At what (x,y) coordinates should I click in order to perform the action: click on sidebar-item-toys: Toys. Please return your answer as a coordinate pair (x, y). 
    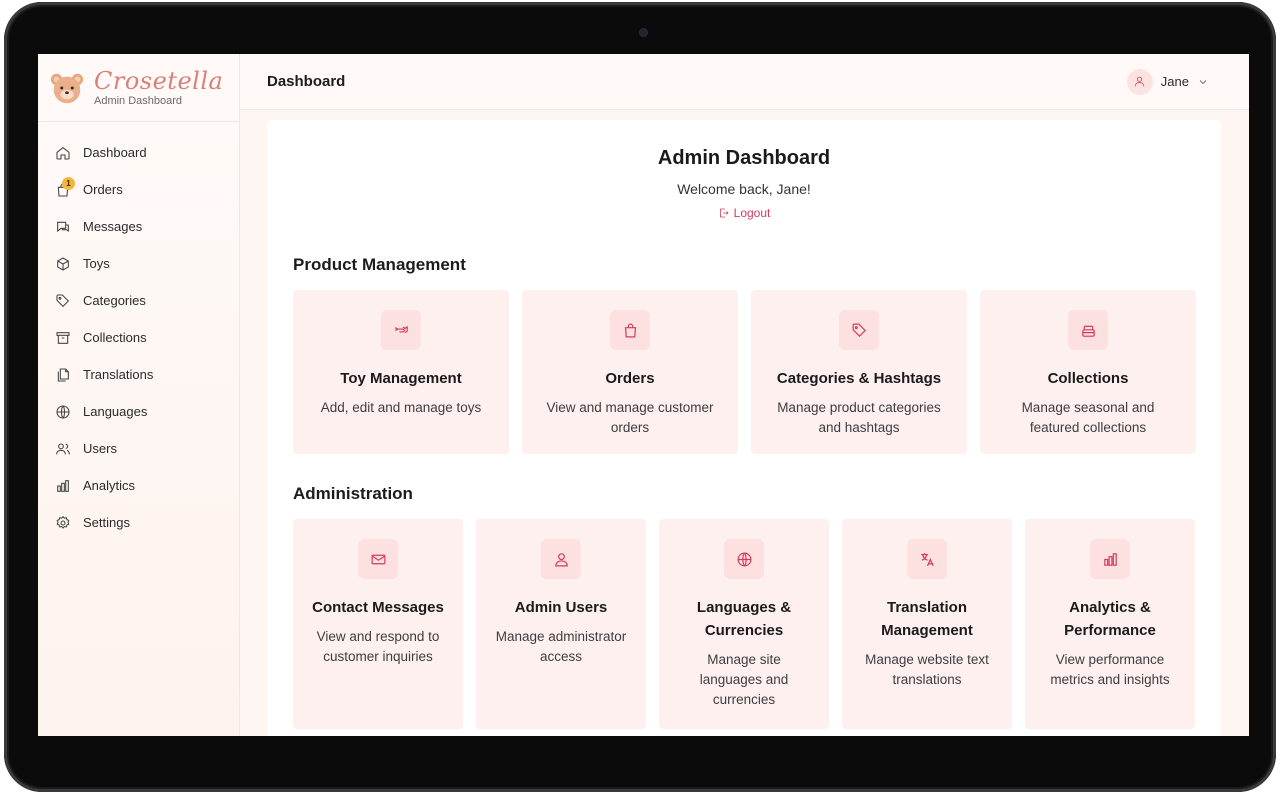
    Looking at the image, I should click on (138, 263).